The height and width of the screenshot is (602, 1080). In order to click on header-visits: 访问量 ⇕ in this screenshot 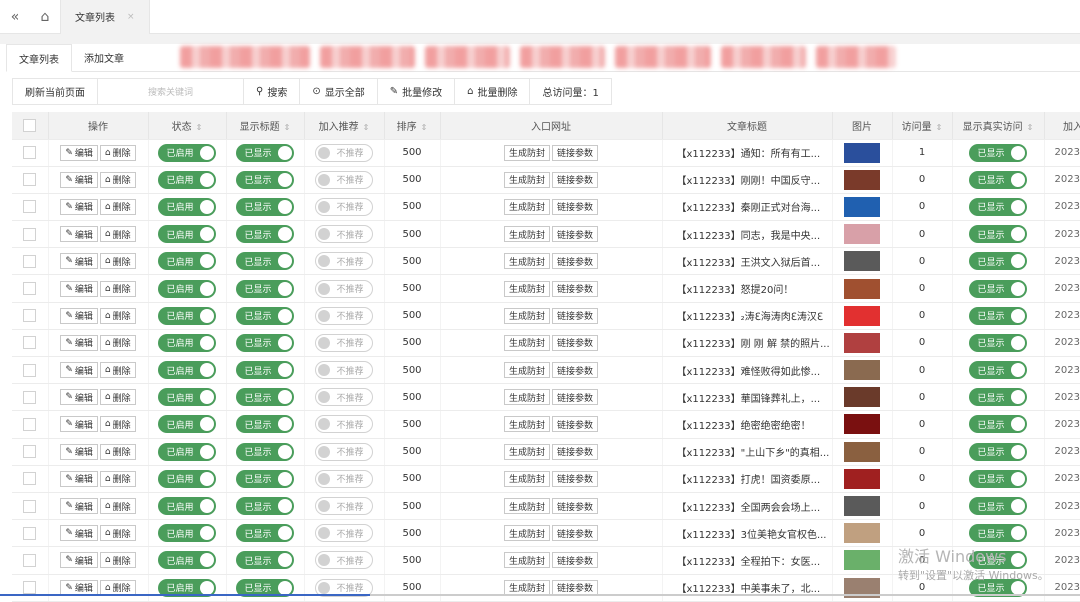, I will do `click(922, 126)`.